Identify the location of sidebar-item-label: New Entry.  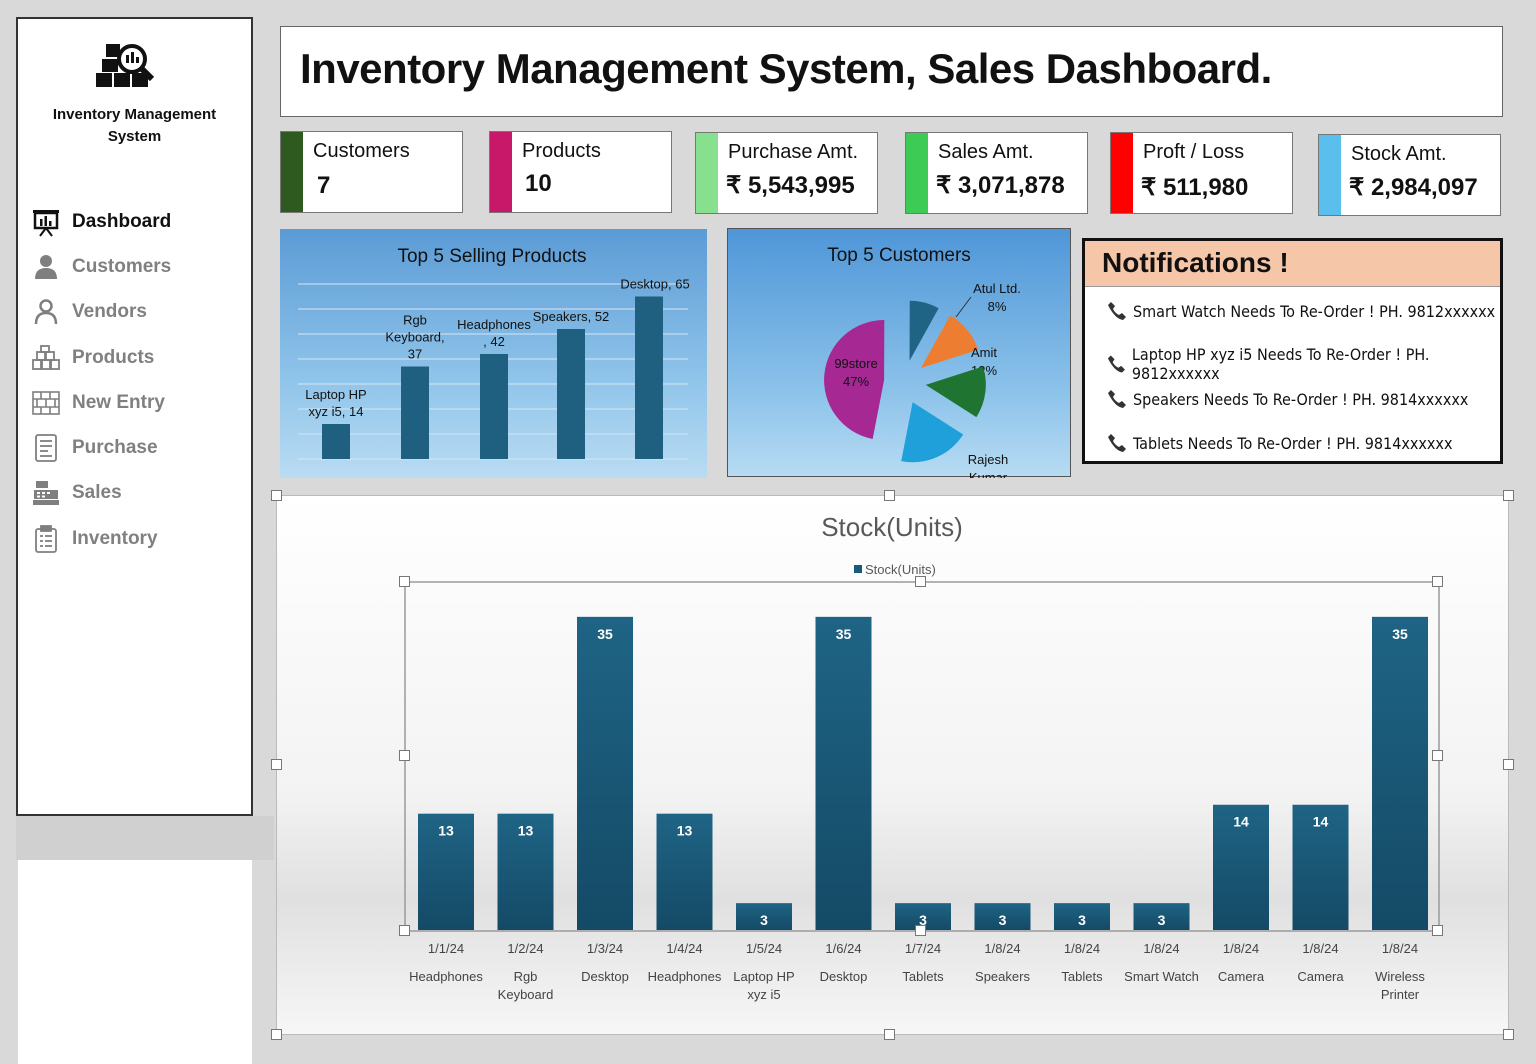
(118, 402).